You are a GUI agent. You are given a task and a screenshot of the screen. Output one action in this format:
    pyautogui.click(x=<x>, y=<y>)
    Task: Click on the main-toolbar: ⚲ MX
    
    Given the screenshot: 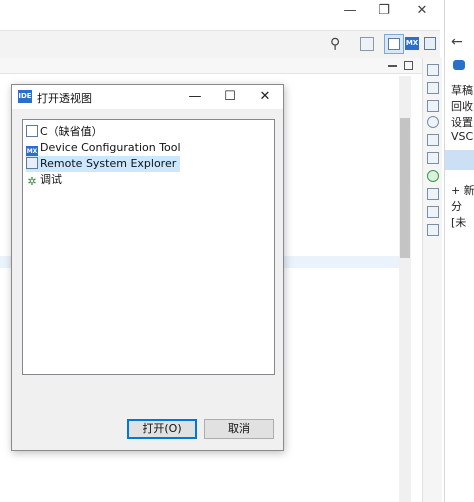 What is the action you would take?
    pyautogui.click(x=220, y=44)
    